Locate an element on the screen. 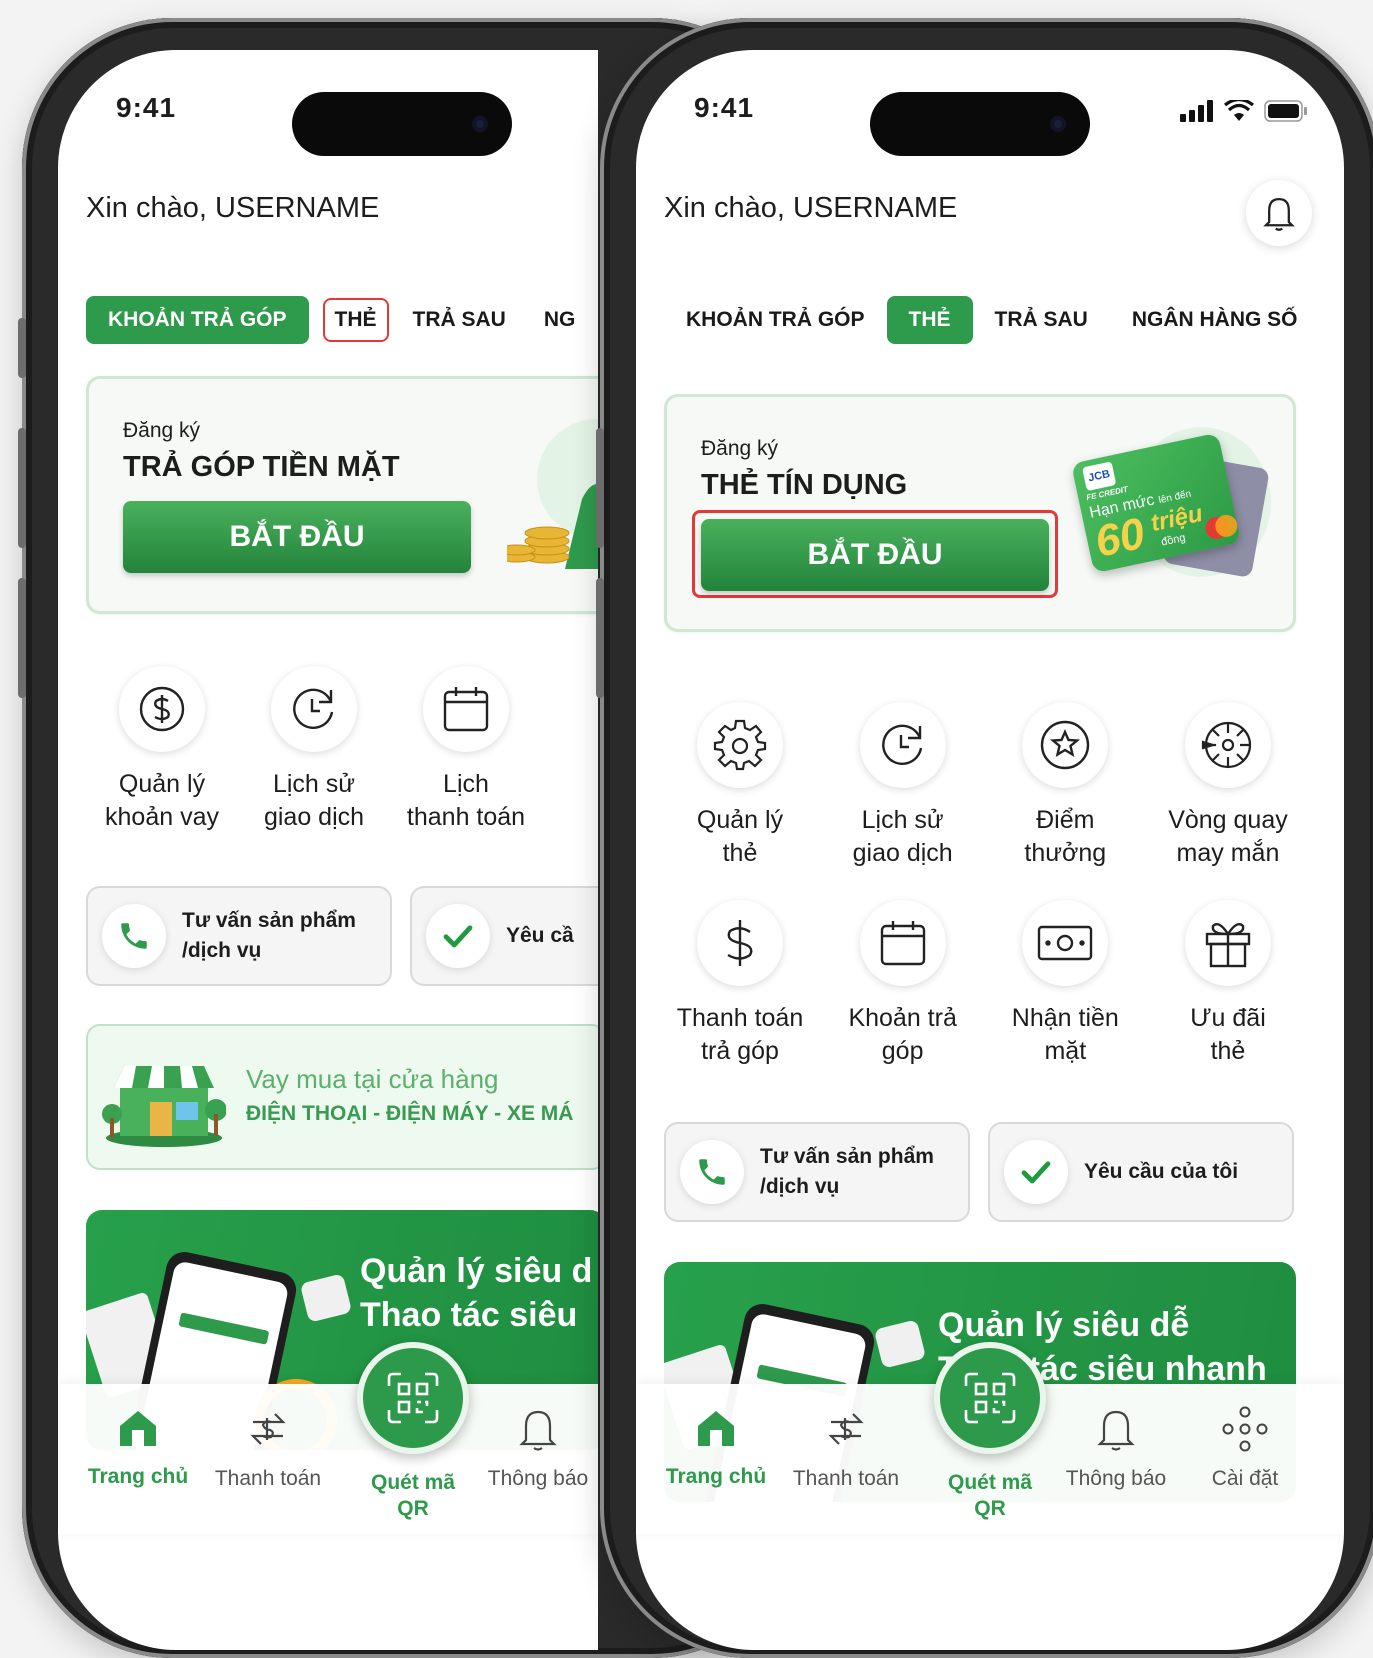 Image resolution: width=1373 pixels, height=1658 pixels. feature-label: Khoản trả góp is located at coordinates (902, 1034).